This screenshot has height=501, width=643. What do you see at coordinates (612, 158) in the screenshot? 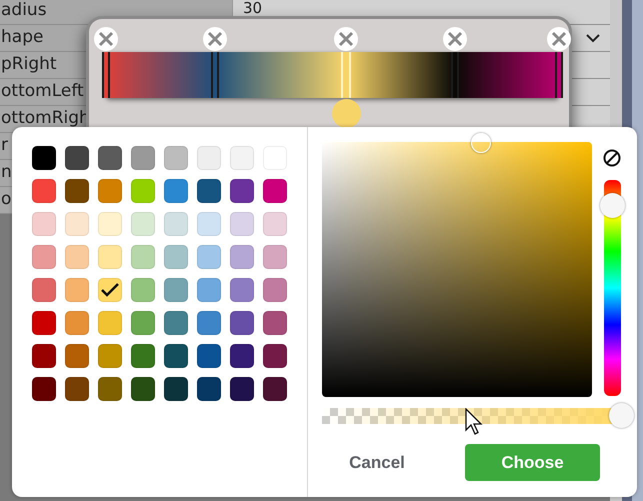
I see `no-color-icon` at bounding box center [612, 158].